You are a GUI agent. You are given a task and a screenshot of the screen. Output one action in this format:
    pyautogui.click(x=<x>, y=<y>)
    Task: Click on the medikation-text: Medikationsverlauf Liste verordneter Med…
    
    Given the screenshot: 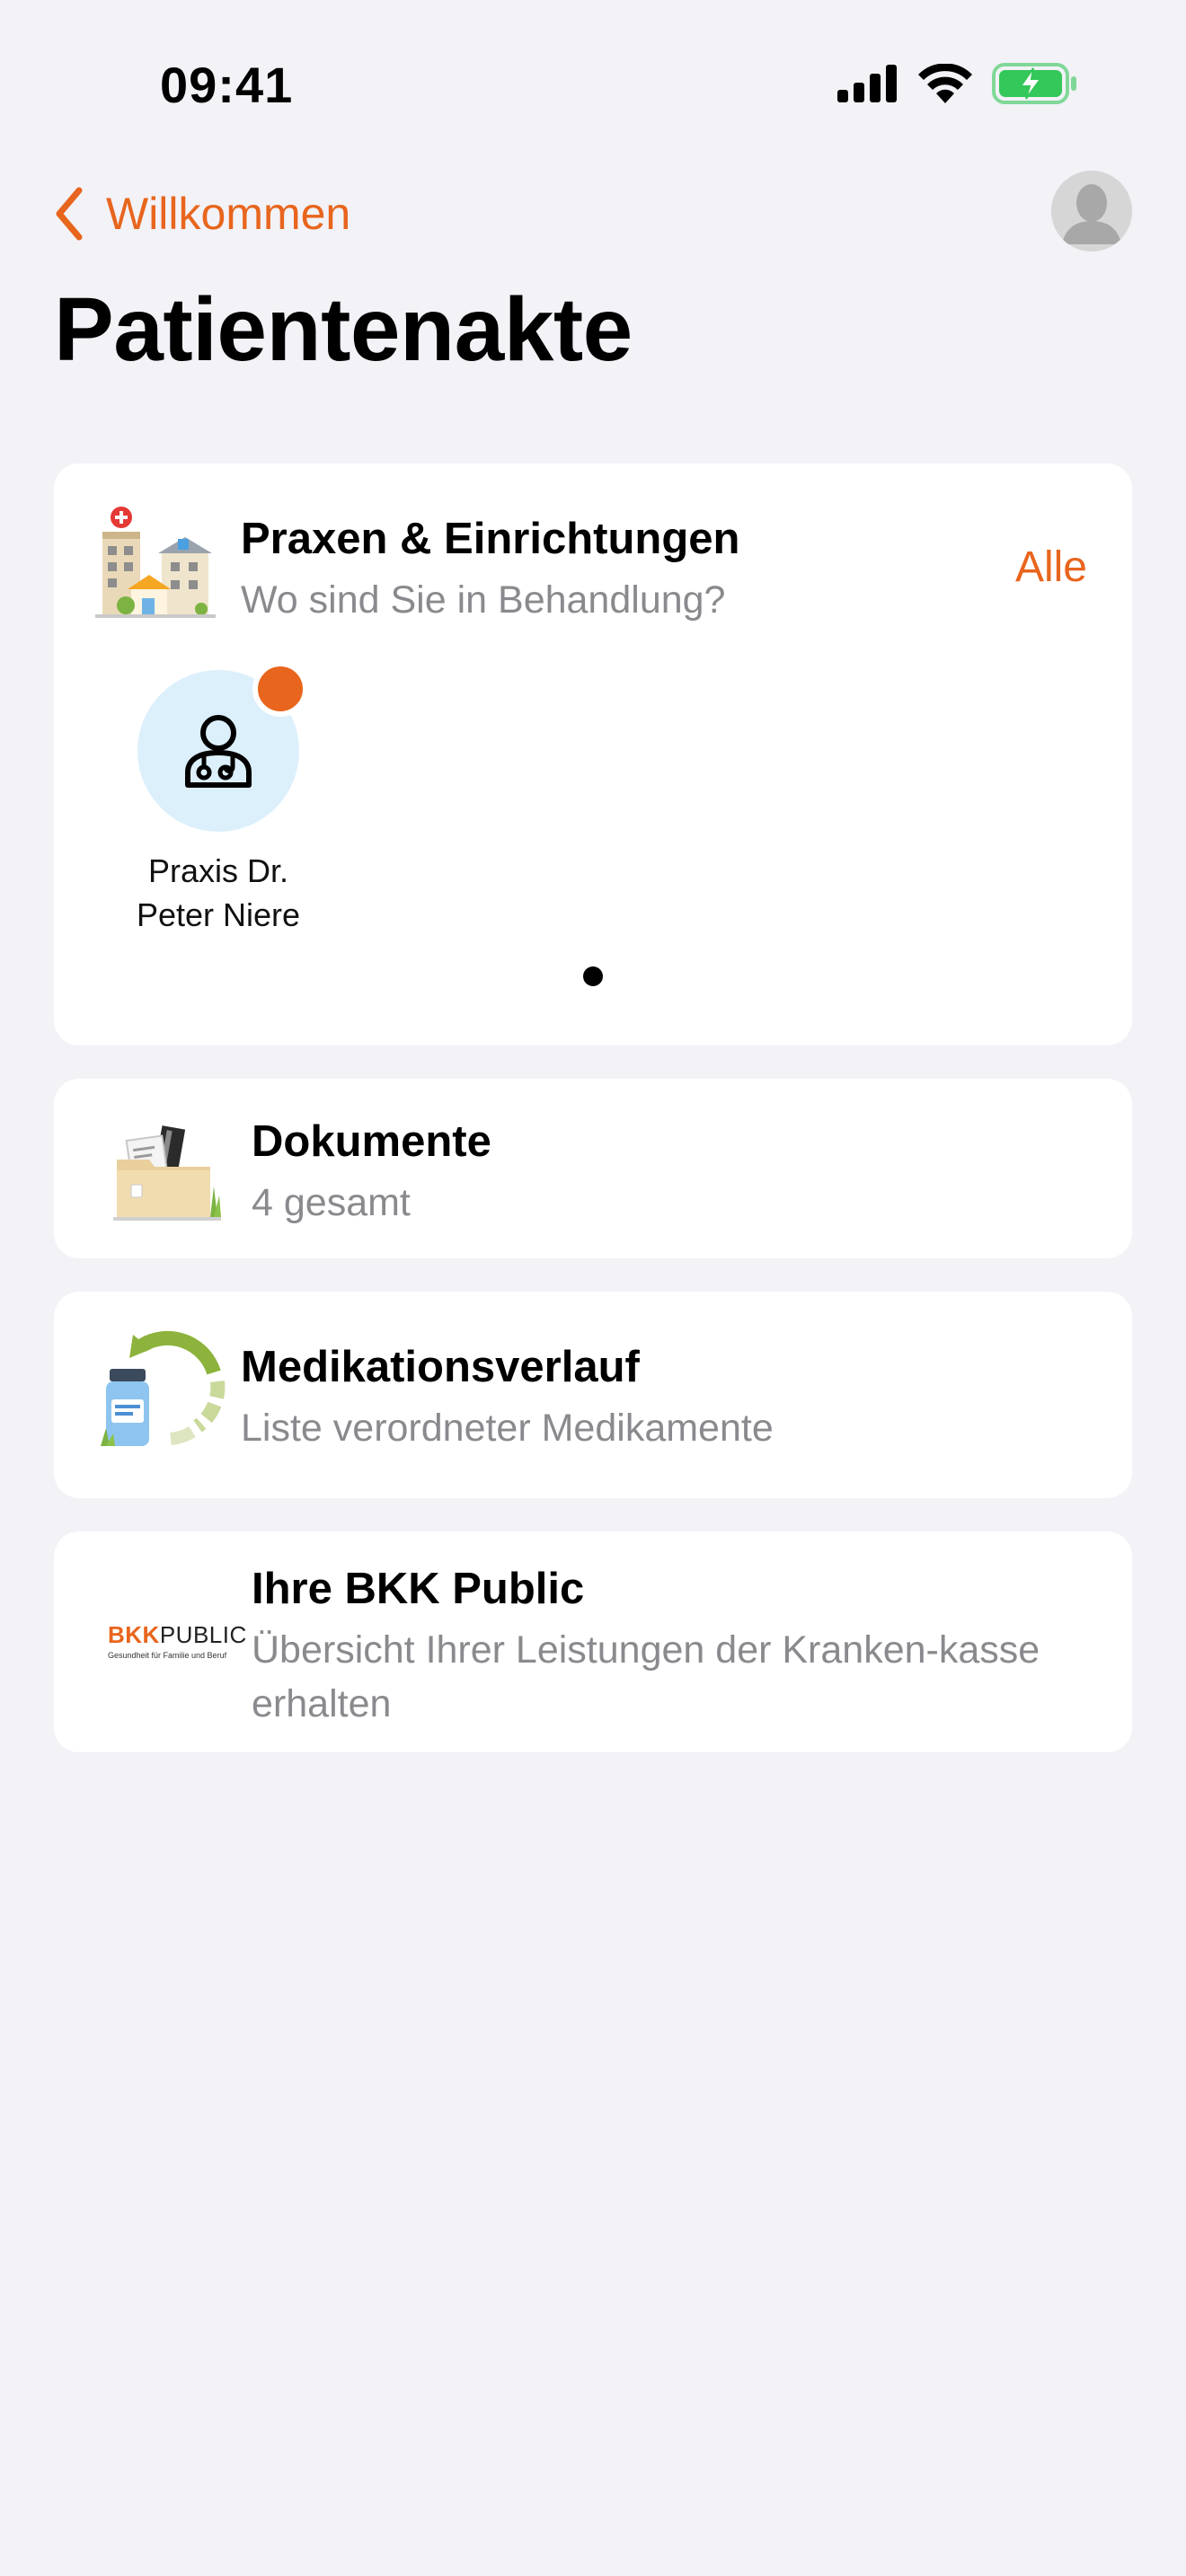 What is the action you would take?
    pyautogui.click(x=508, y=1398)
    